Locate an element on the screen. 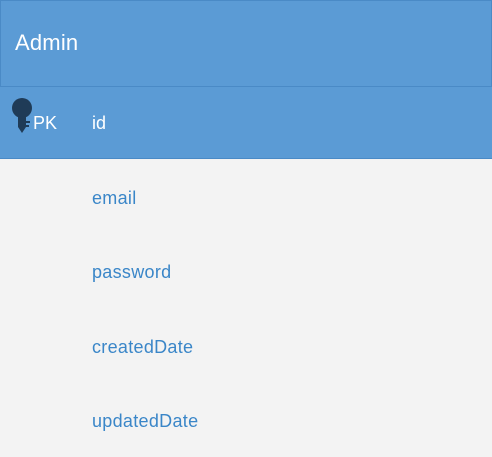 Image resolution: width=492 pixels, height=457 pixels. field-password: password is located at coordinates (132, 272).